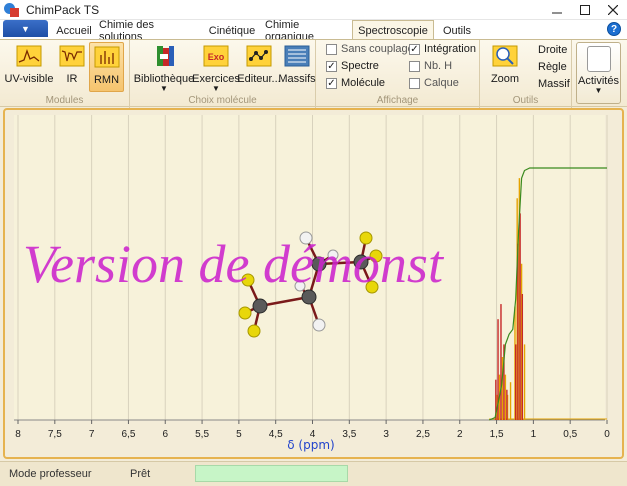 The width and height of the screenshot is (627, 486). Describe the element at coordinates (64, 100) in the screenshot. I see `modules-group-label: Modules` at that location.